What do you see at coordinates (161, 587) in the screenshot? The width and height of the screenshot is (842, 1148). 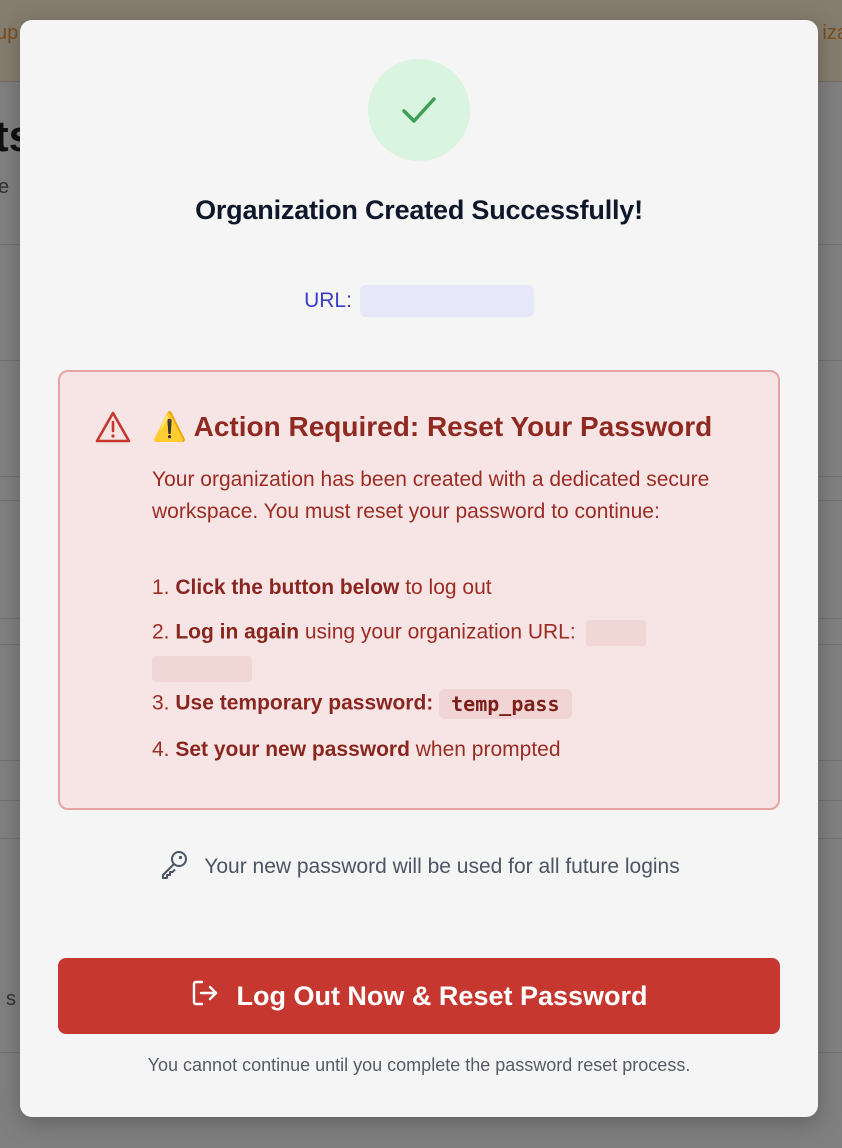 I see `step-number: 1.` at bounding box center [161, 587].